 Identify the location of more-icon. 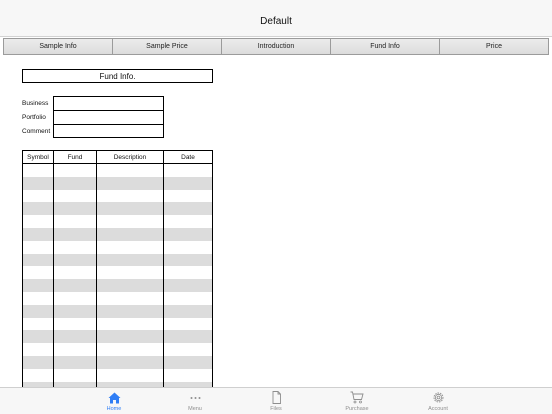
(195, 397).